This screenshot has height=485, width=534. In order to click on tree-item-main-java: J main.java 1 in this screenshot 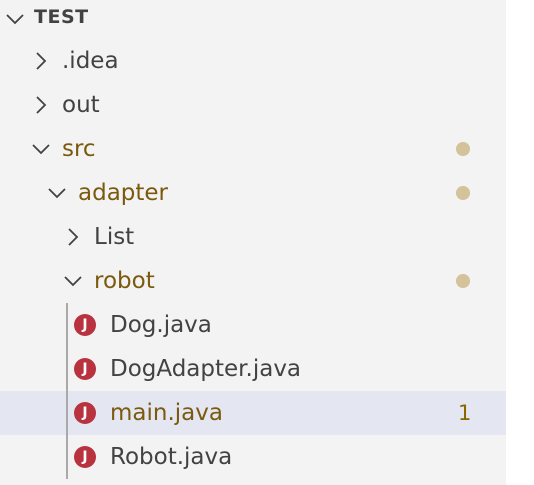, I will do `click(253, 413)`.